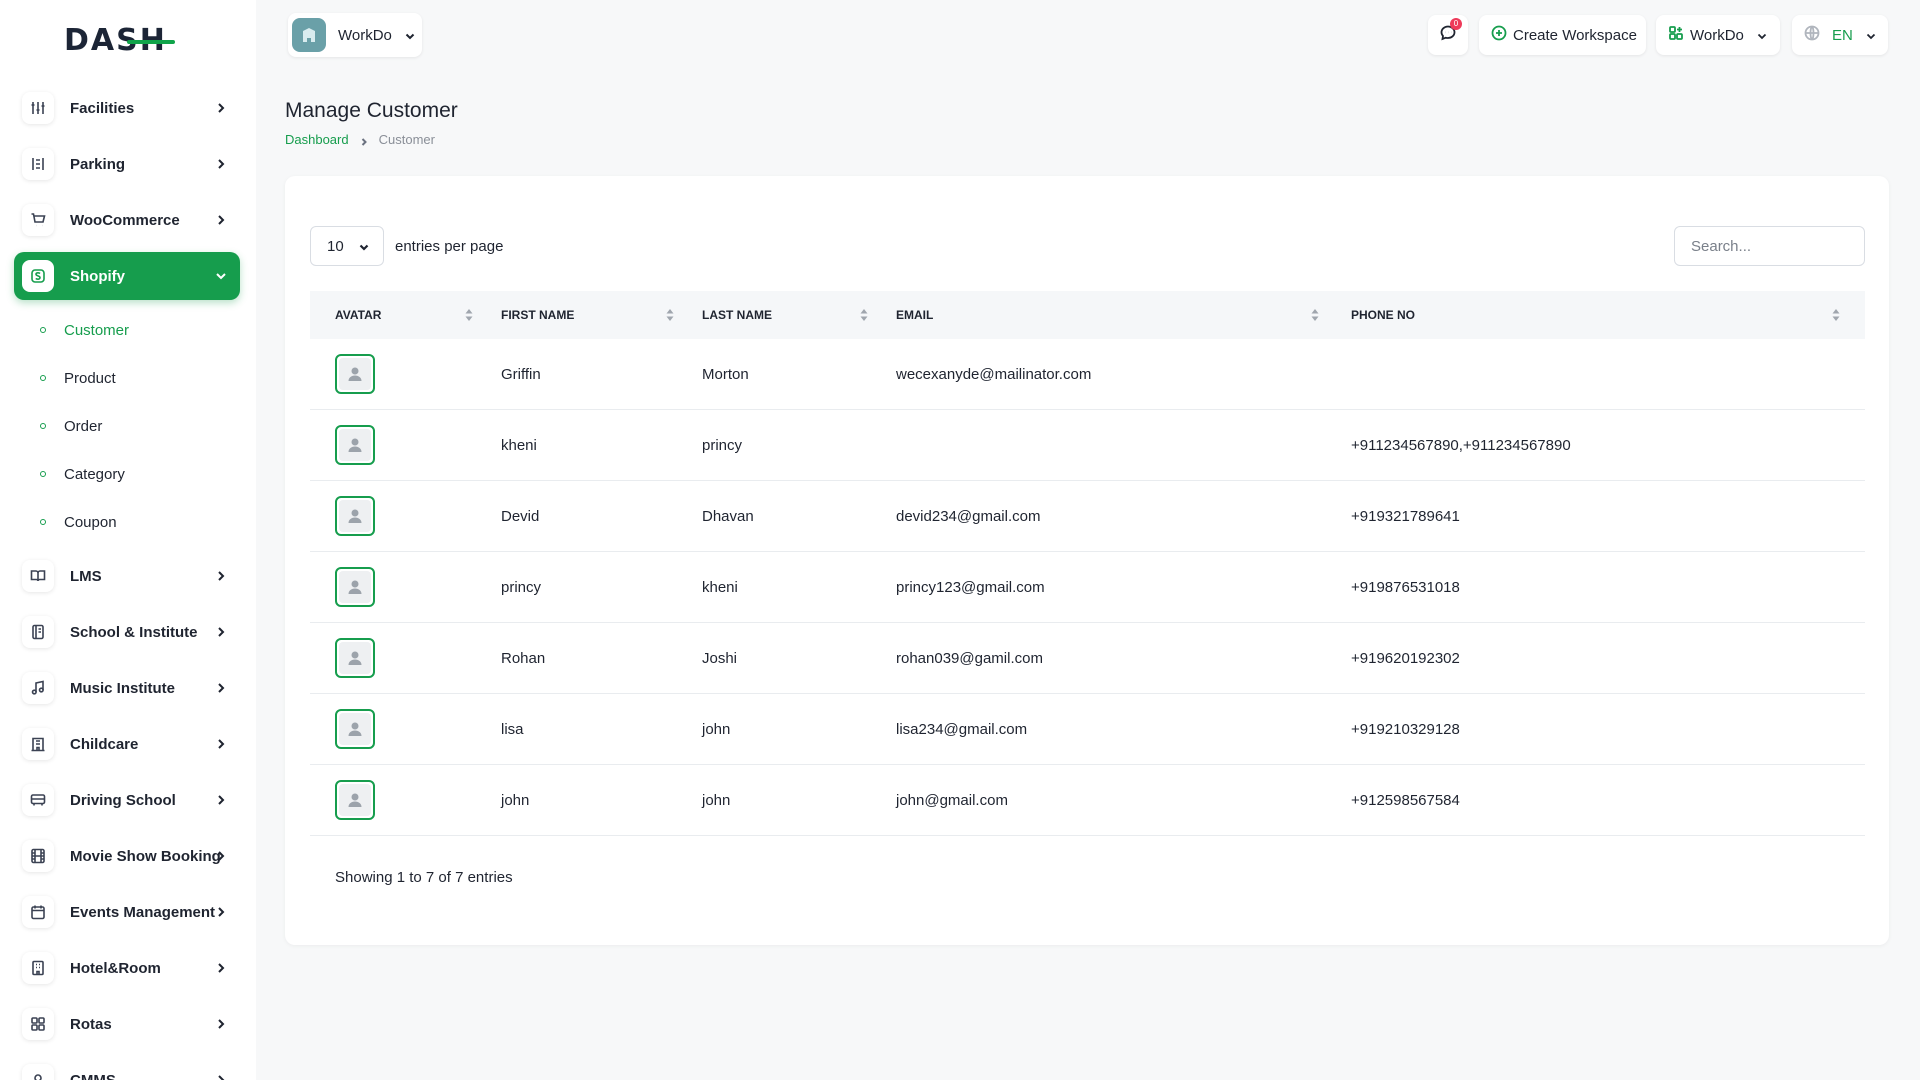  Describe the element at coordinates (90, 378) in the screenshot. I see `submenu-label: Product` at that location.